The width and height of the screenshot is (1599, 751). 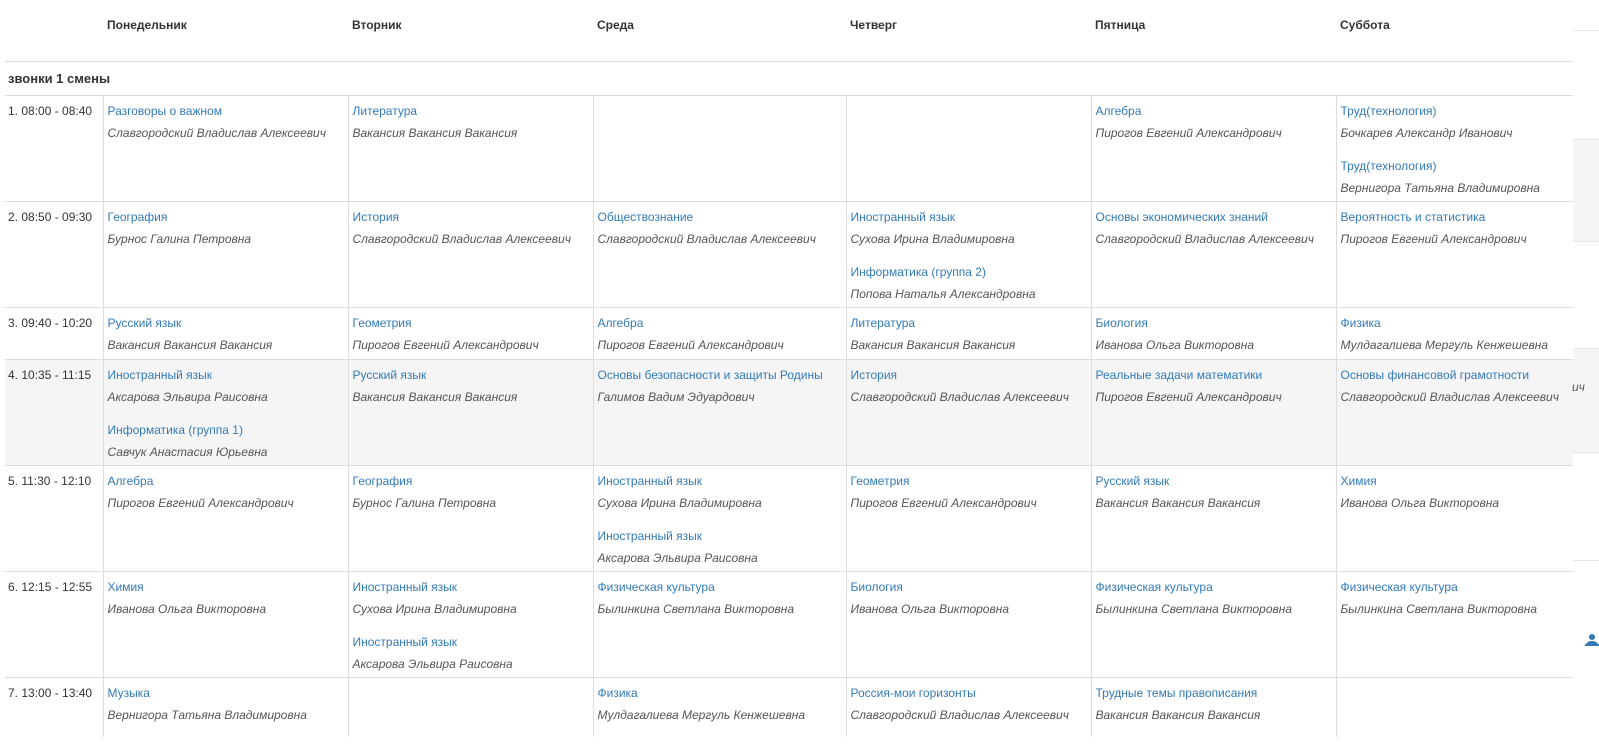 I want to click on subject-link: Обществознание, so click(x=720, y=217).